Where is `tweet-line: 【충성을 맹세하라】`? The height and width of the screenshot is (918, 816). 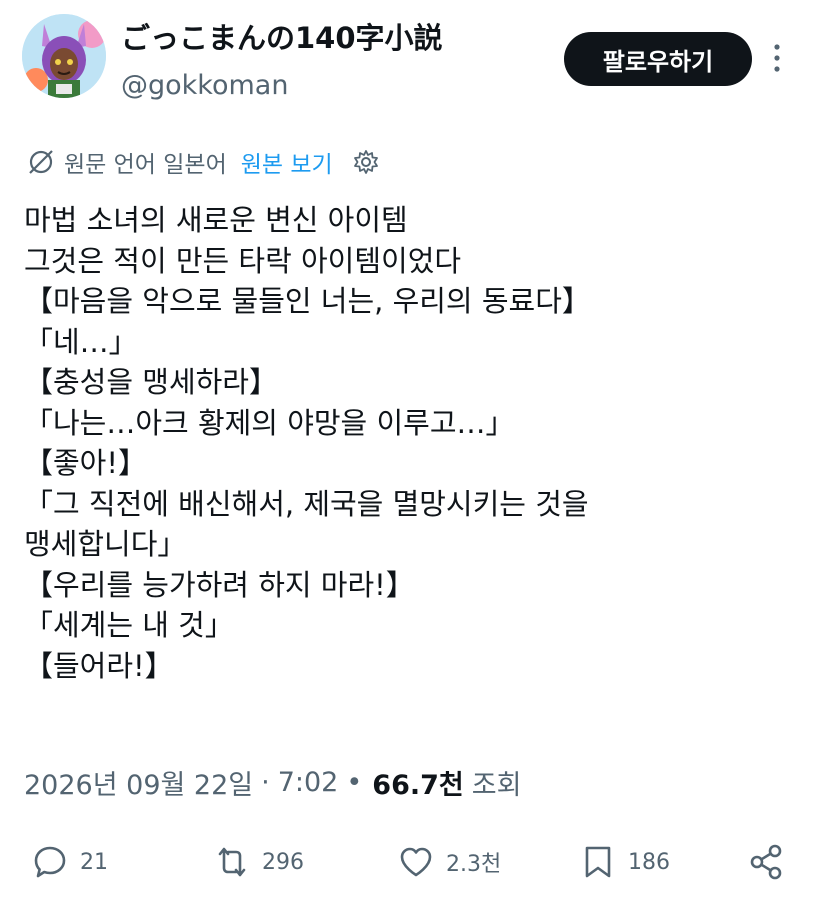 tweet-line: 【충성을 맹세하라】 is located at coordinates (151, 382).